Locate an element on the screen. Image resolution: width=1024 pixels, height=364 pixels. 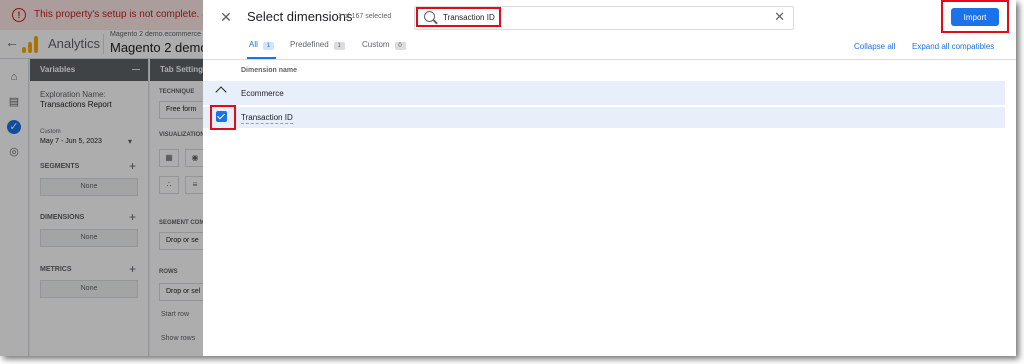
tab-all-label: All is located at coordinates (253, 44).